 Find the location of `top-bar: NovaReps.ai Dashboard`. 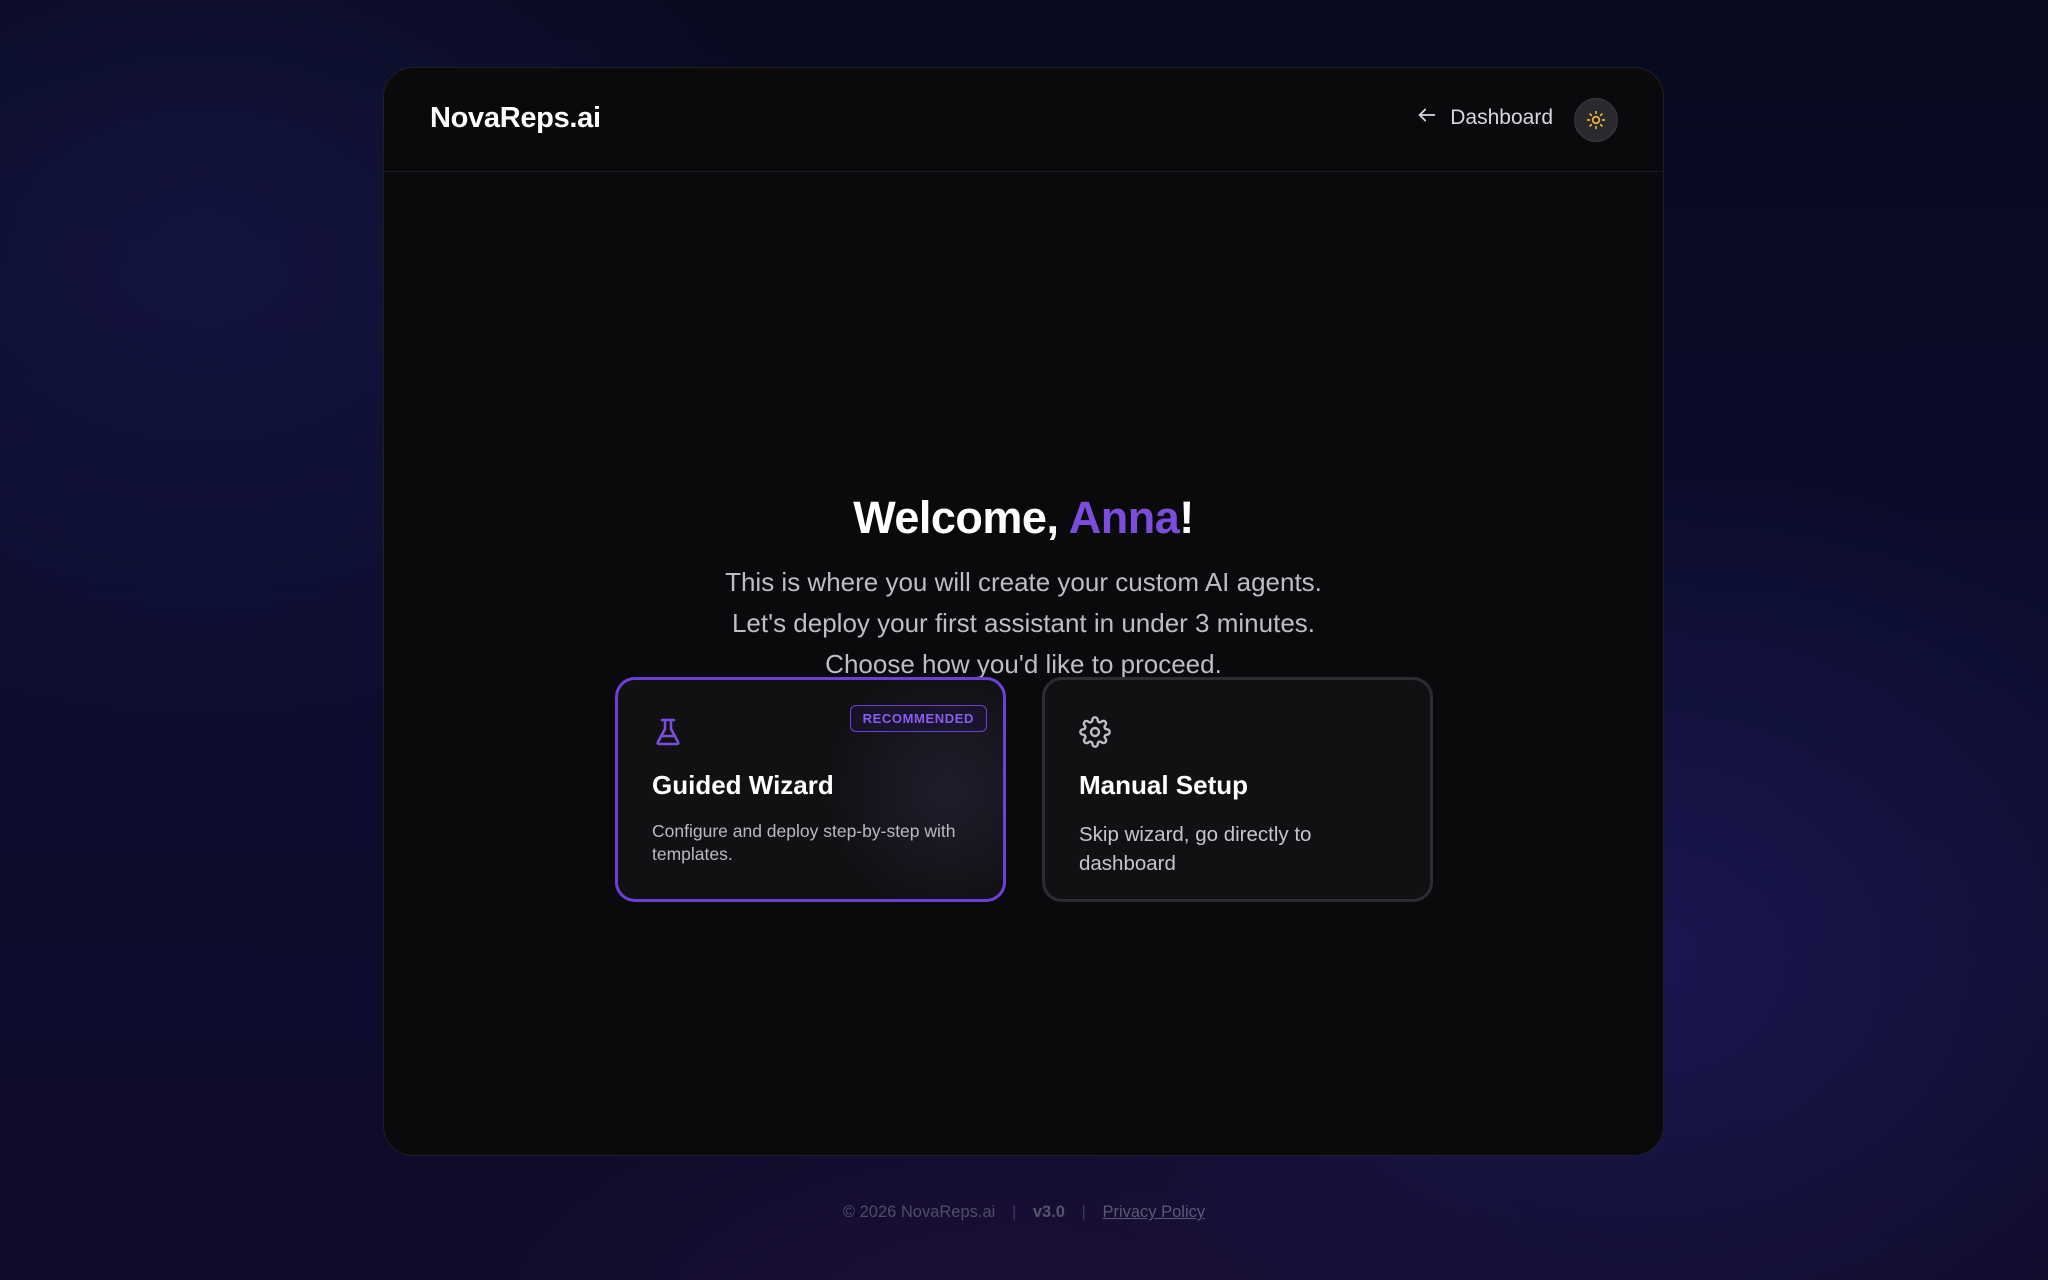

top-bar: NovaReps.ai Dashboard is located at coordinates (1023, 120).